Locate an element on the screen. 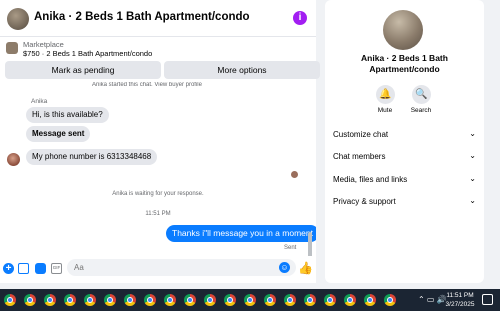 Image resolution: width=500 pixels, height=311 pixels. clock-date: 3/27/2025 is located at coordinates (460, 304).